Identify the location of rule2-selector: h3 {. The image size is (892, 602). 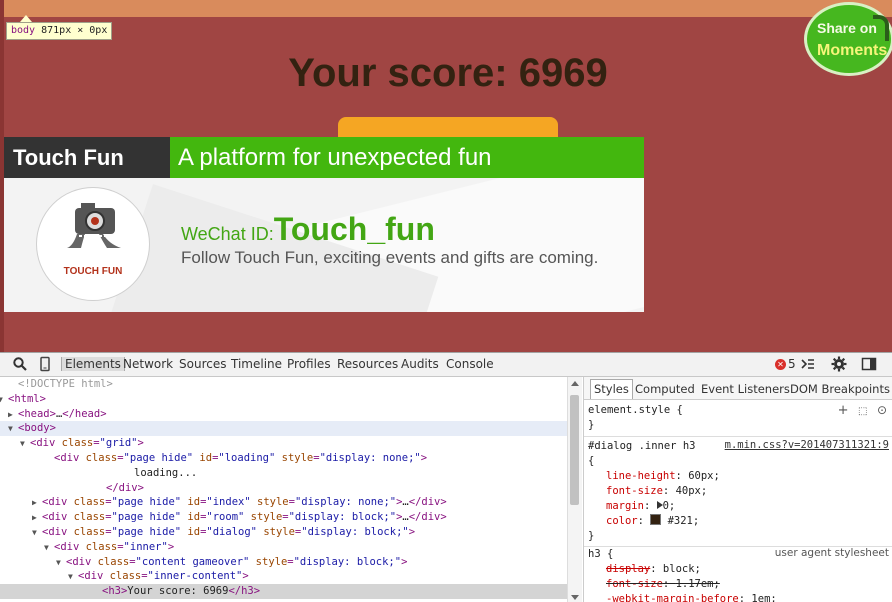
(600, 554).